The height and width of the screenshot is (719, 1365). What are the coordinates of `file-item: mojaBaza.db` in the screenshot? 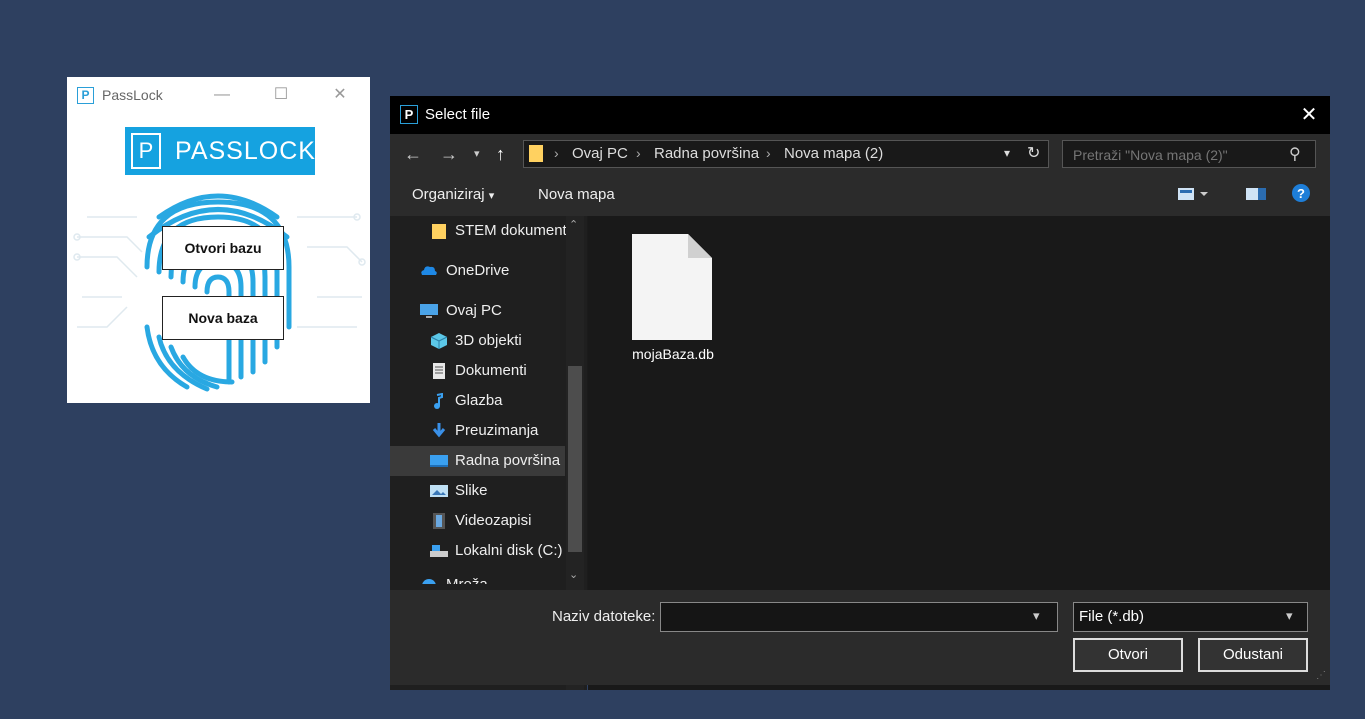 It's located at (673, 304).